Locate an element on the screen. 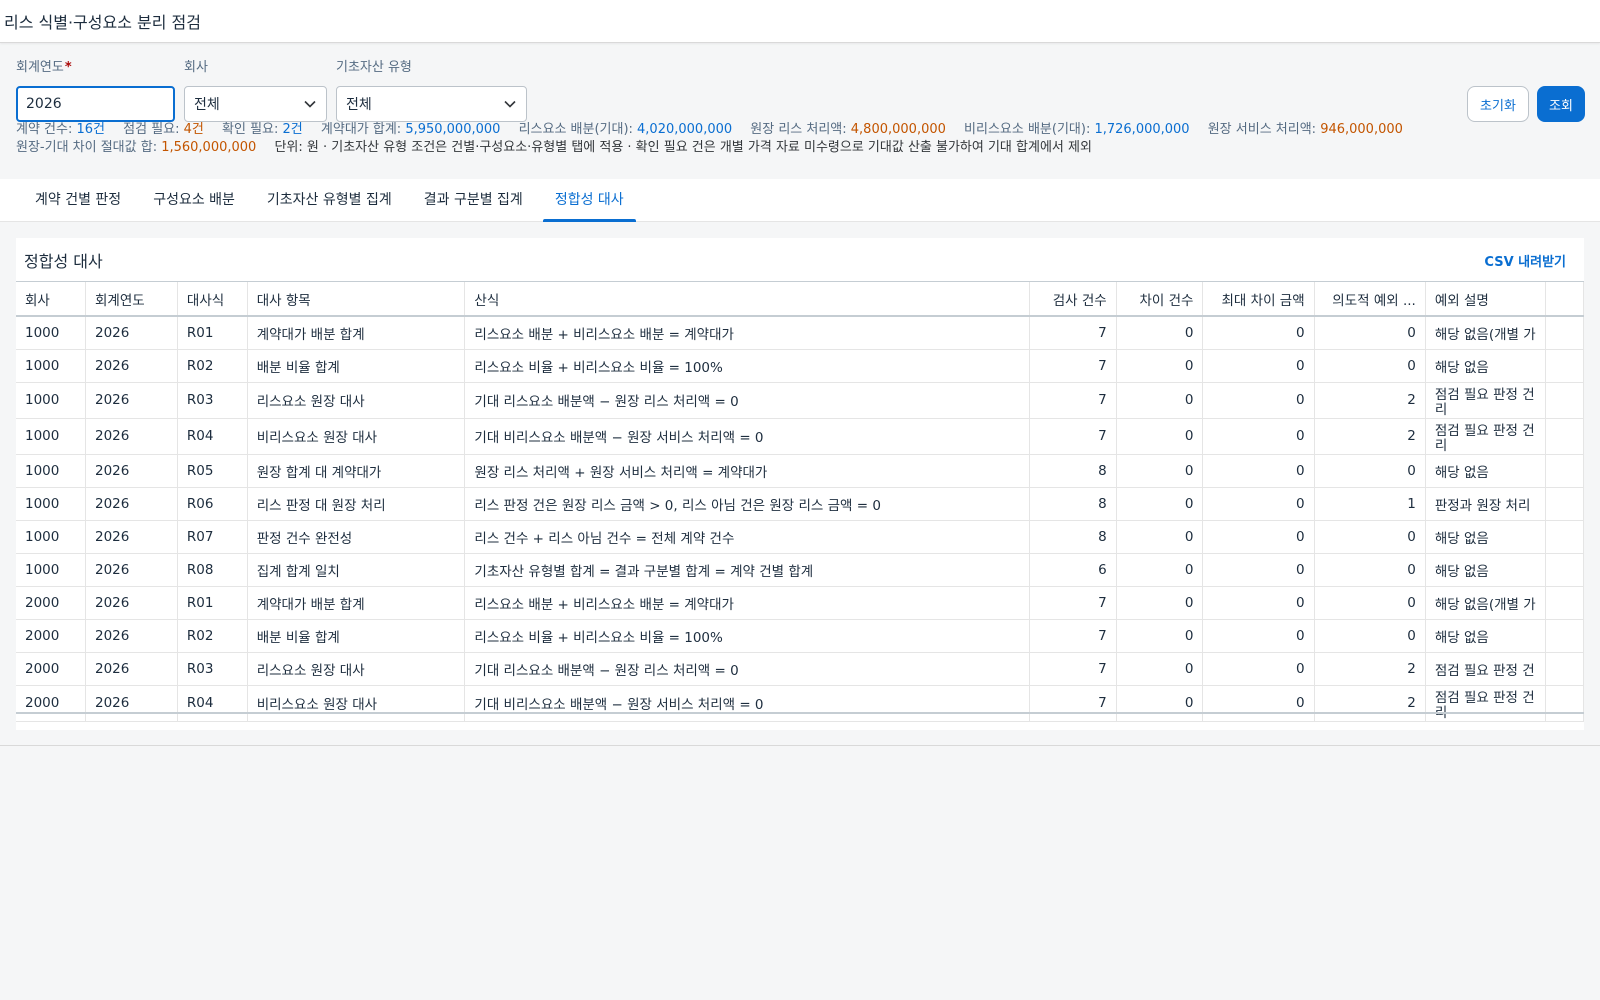 This screenshot has width=1600, height=1000. stat-check-needed: 점검 필요: 4건 is located at coordinates (163, 129).